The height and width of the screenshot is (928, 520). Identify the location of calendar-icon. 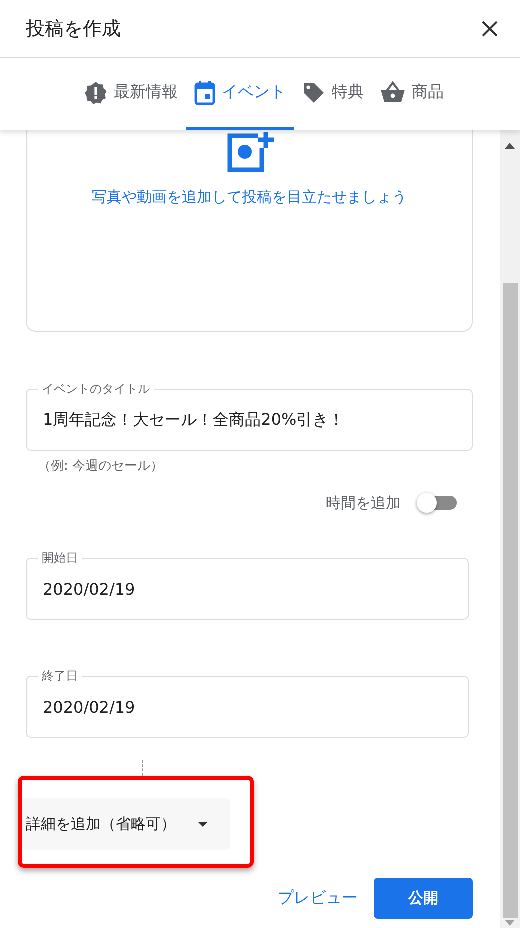
(205, 92).